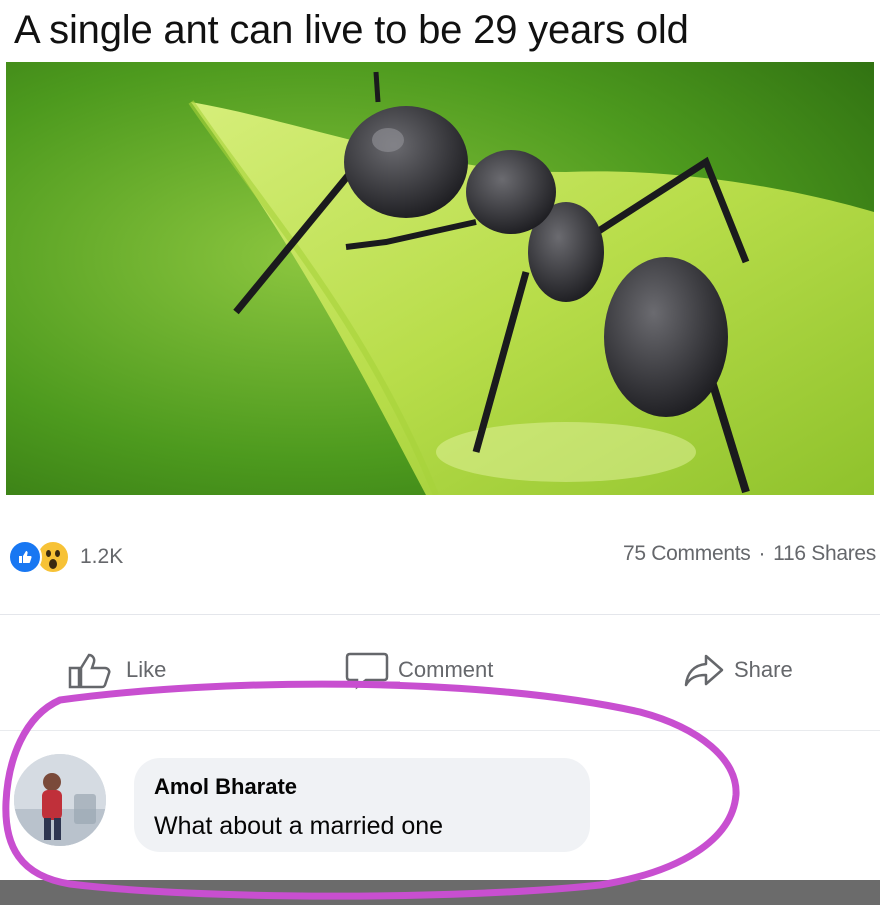  What do you see at coordinates (225, 787) in the screenshot?
I see `comment-author: Amol Bharate` at bounding box center [225, 787].